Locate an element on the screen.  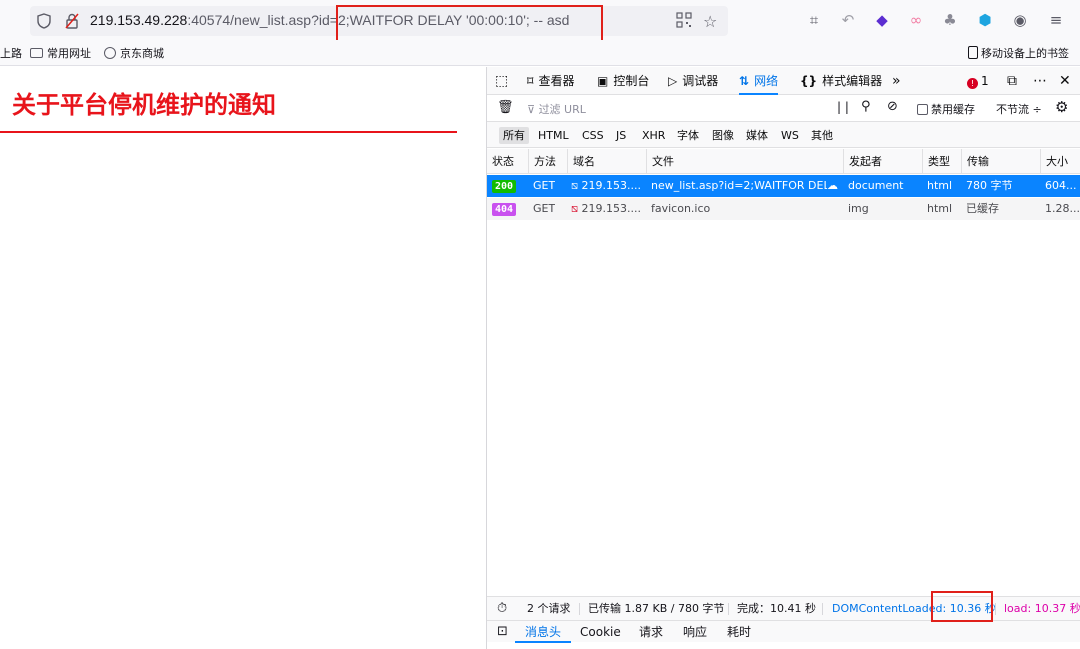
col-file: 文件 is located at coordinates (660, 161).